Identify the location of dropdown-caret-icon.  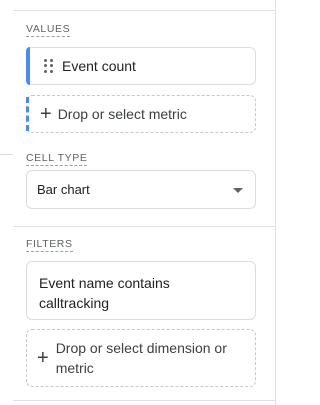
(238, 190).